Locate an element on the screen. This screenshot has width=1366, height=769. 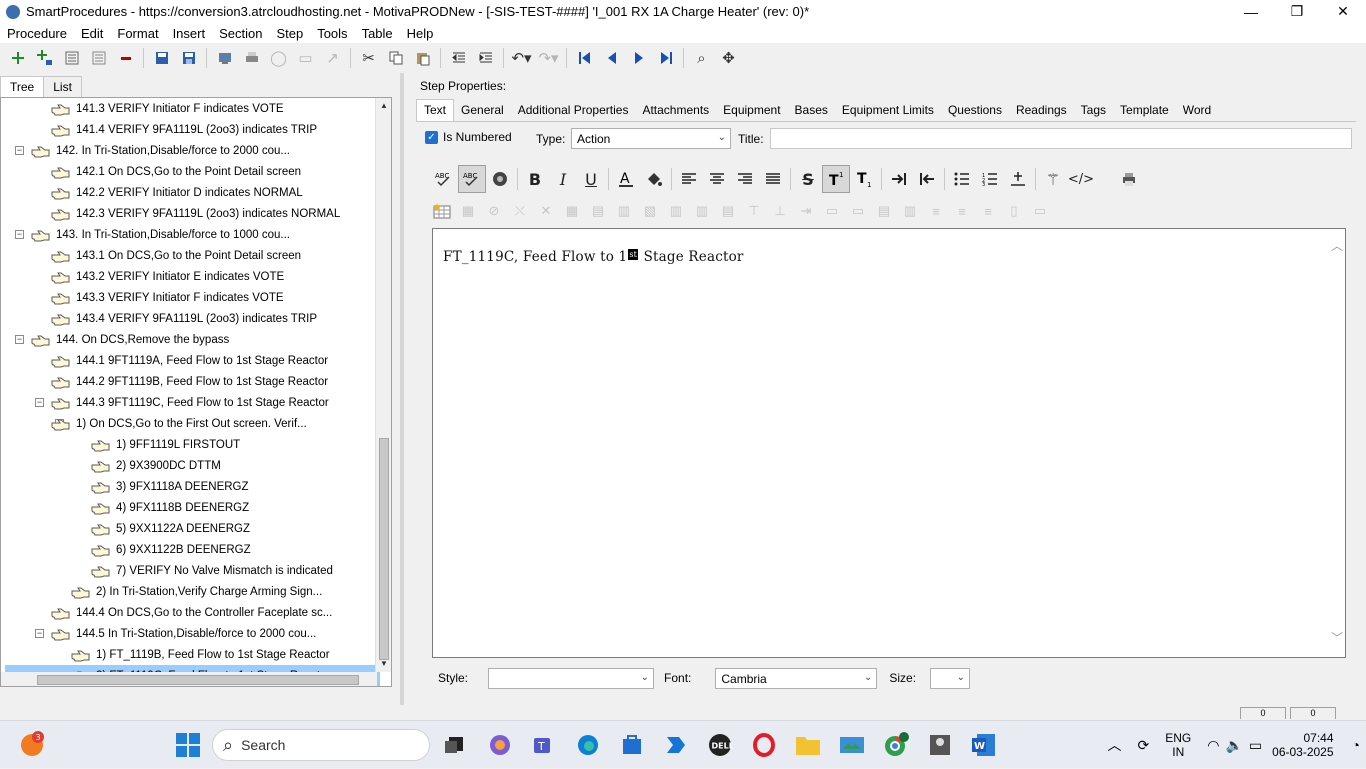
tab-equipment: Equipment is located at coordinates (751, 110).